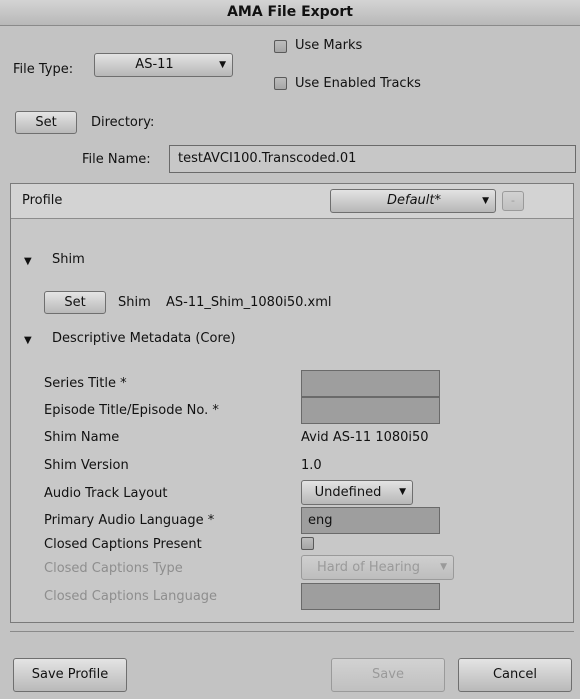  Describe the element at coordinates (370, 520) in the screenshot. I see `primary-audio-language-input: eng` at that location.